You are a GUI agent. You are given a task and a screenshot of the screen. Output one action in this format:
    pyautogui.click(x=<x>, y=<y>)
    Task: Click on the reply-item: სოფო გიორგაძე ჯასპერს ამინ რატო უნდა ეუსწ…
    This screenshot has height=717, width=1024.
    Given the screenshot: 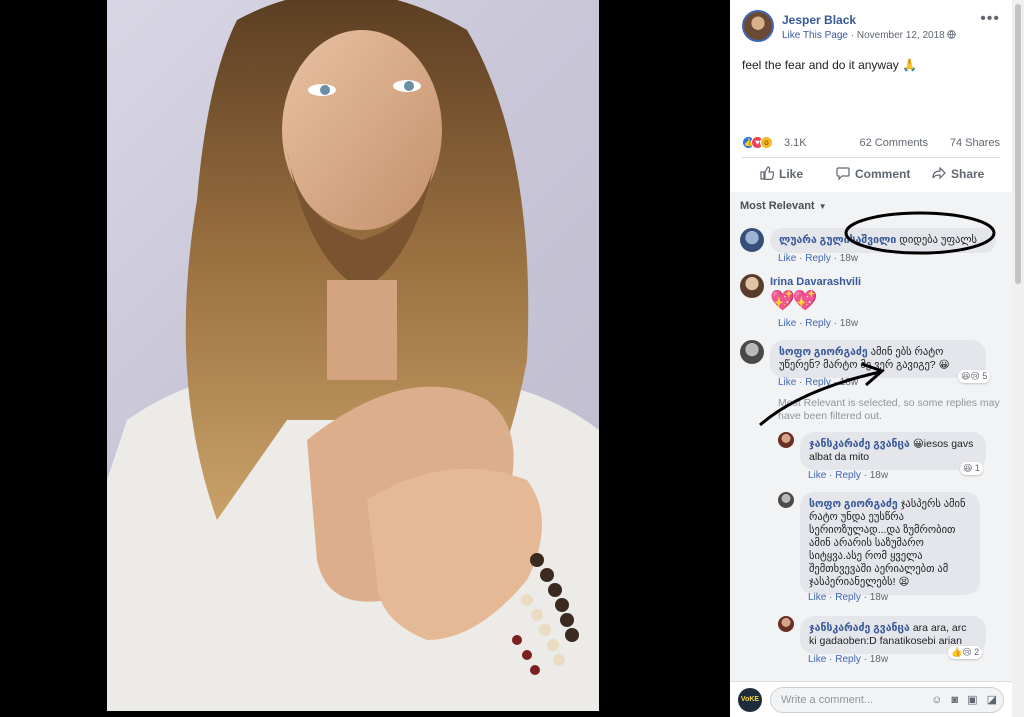 What is the action you would take?
    pyautogui.click(x=893, y=547)
    